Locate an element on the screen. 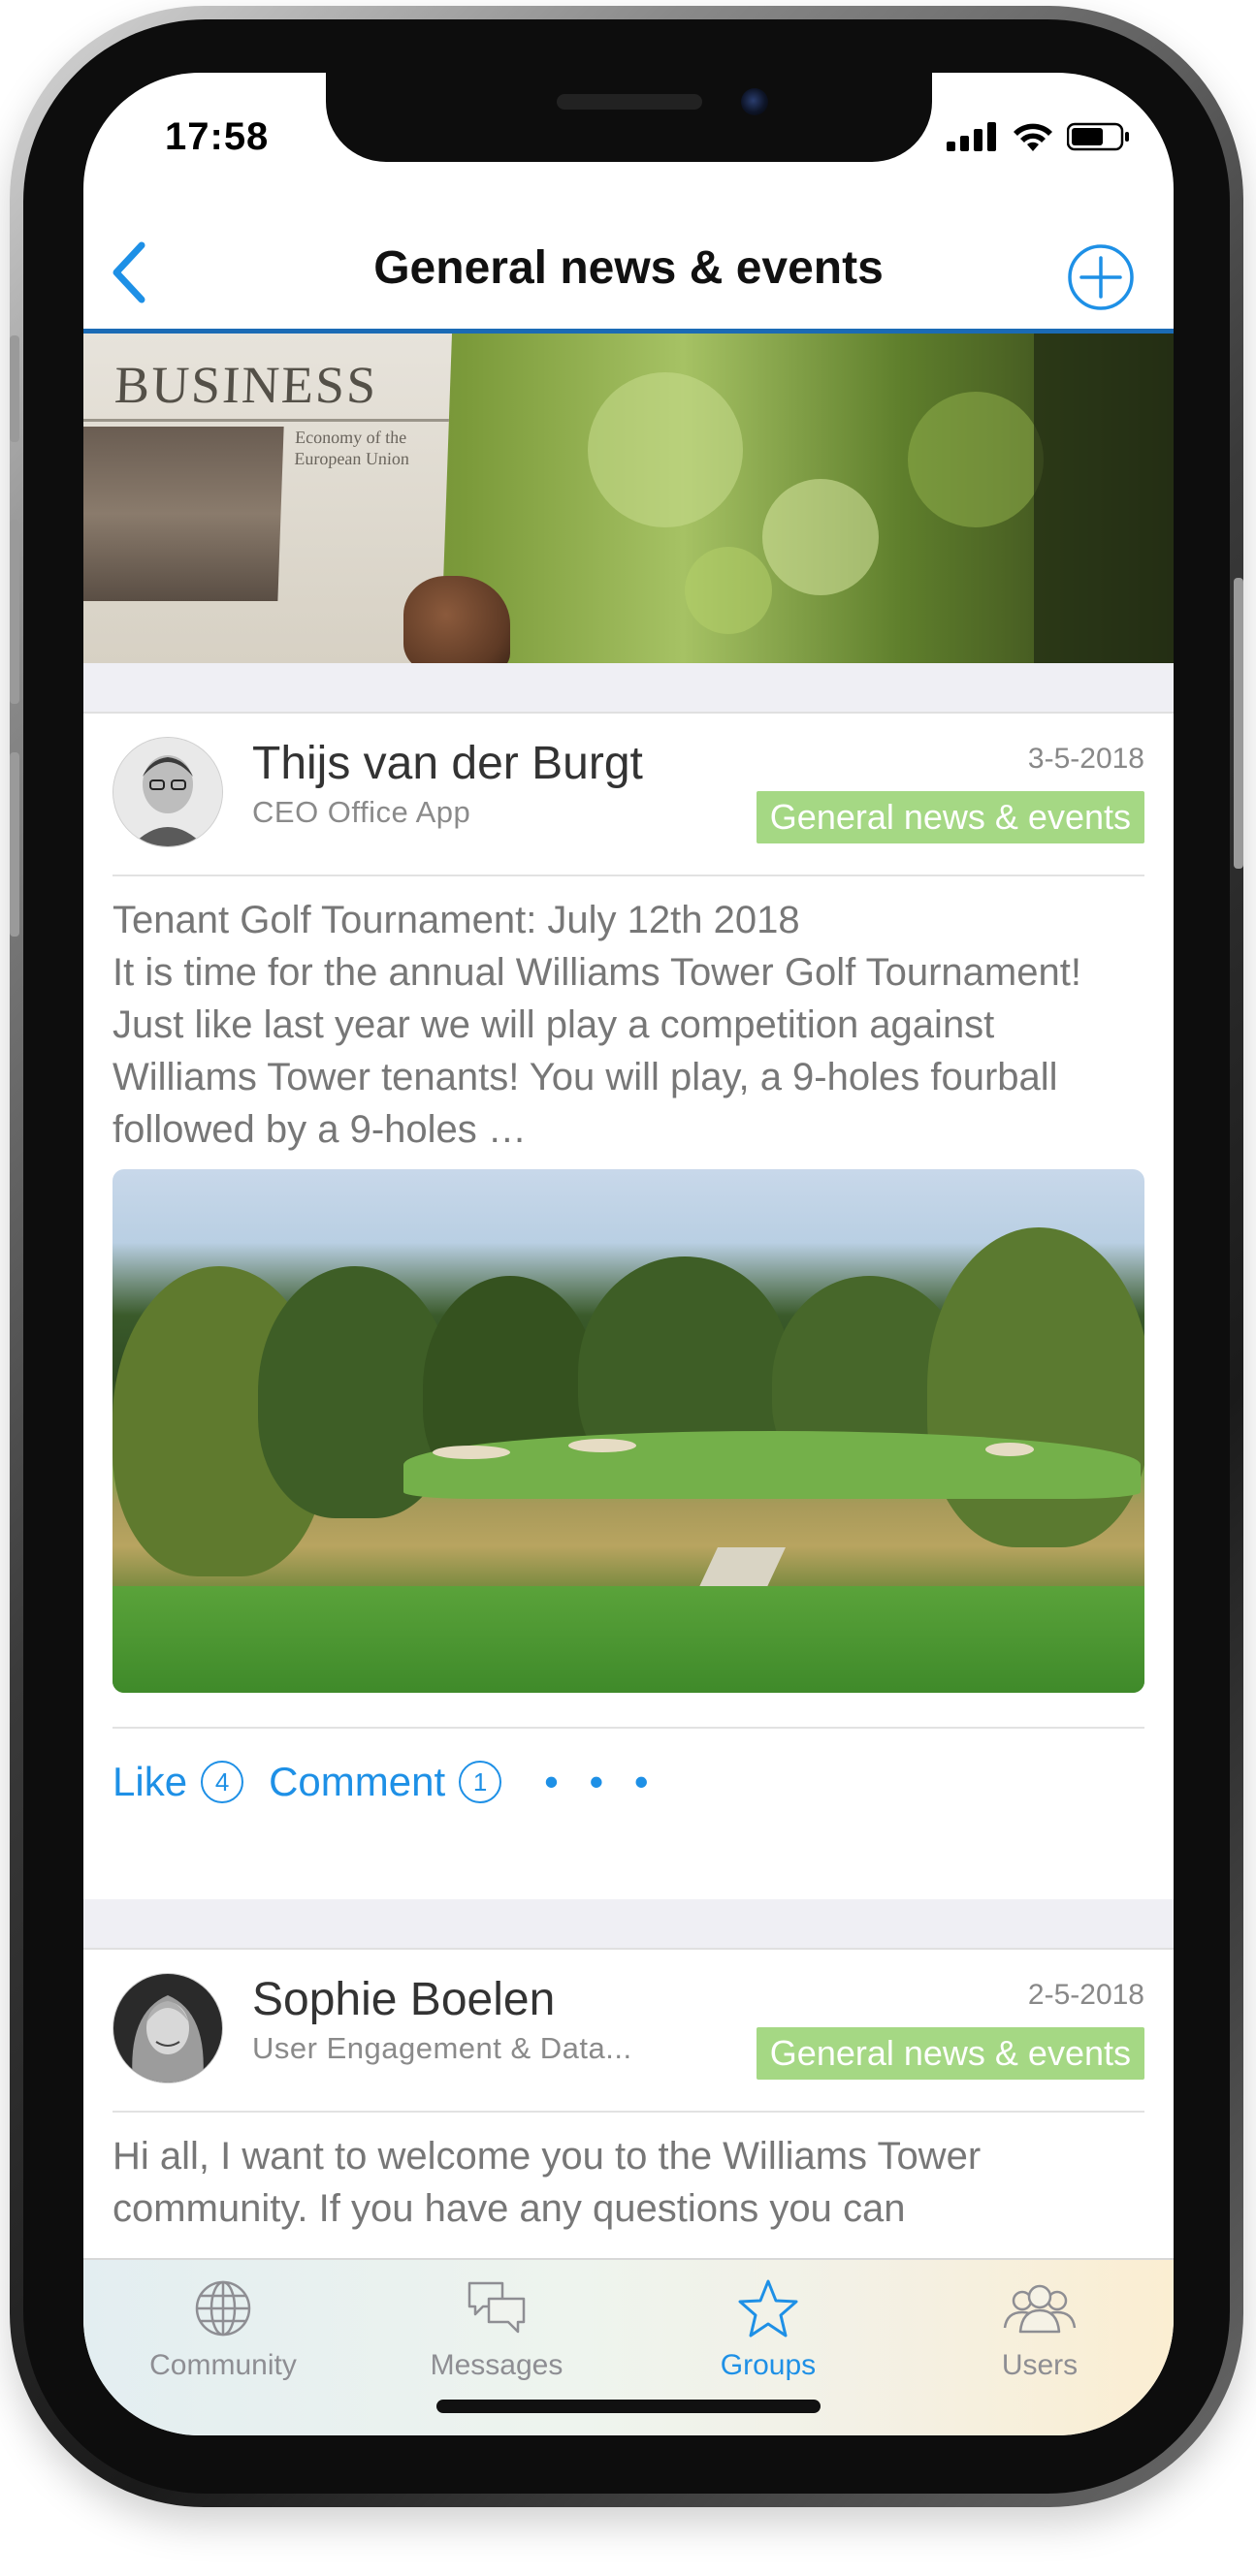 The height and width of the screenshot is (2576, 1256). tab-community: Community is located at coordinates (223, 2329).